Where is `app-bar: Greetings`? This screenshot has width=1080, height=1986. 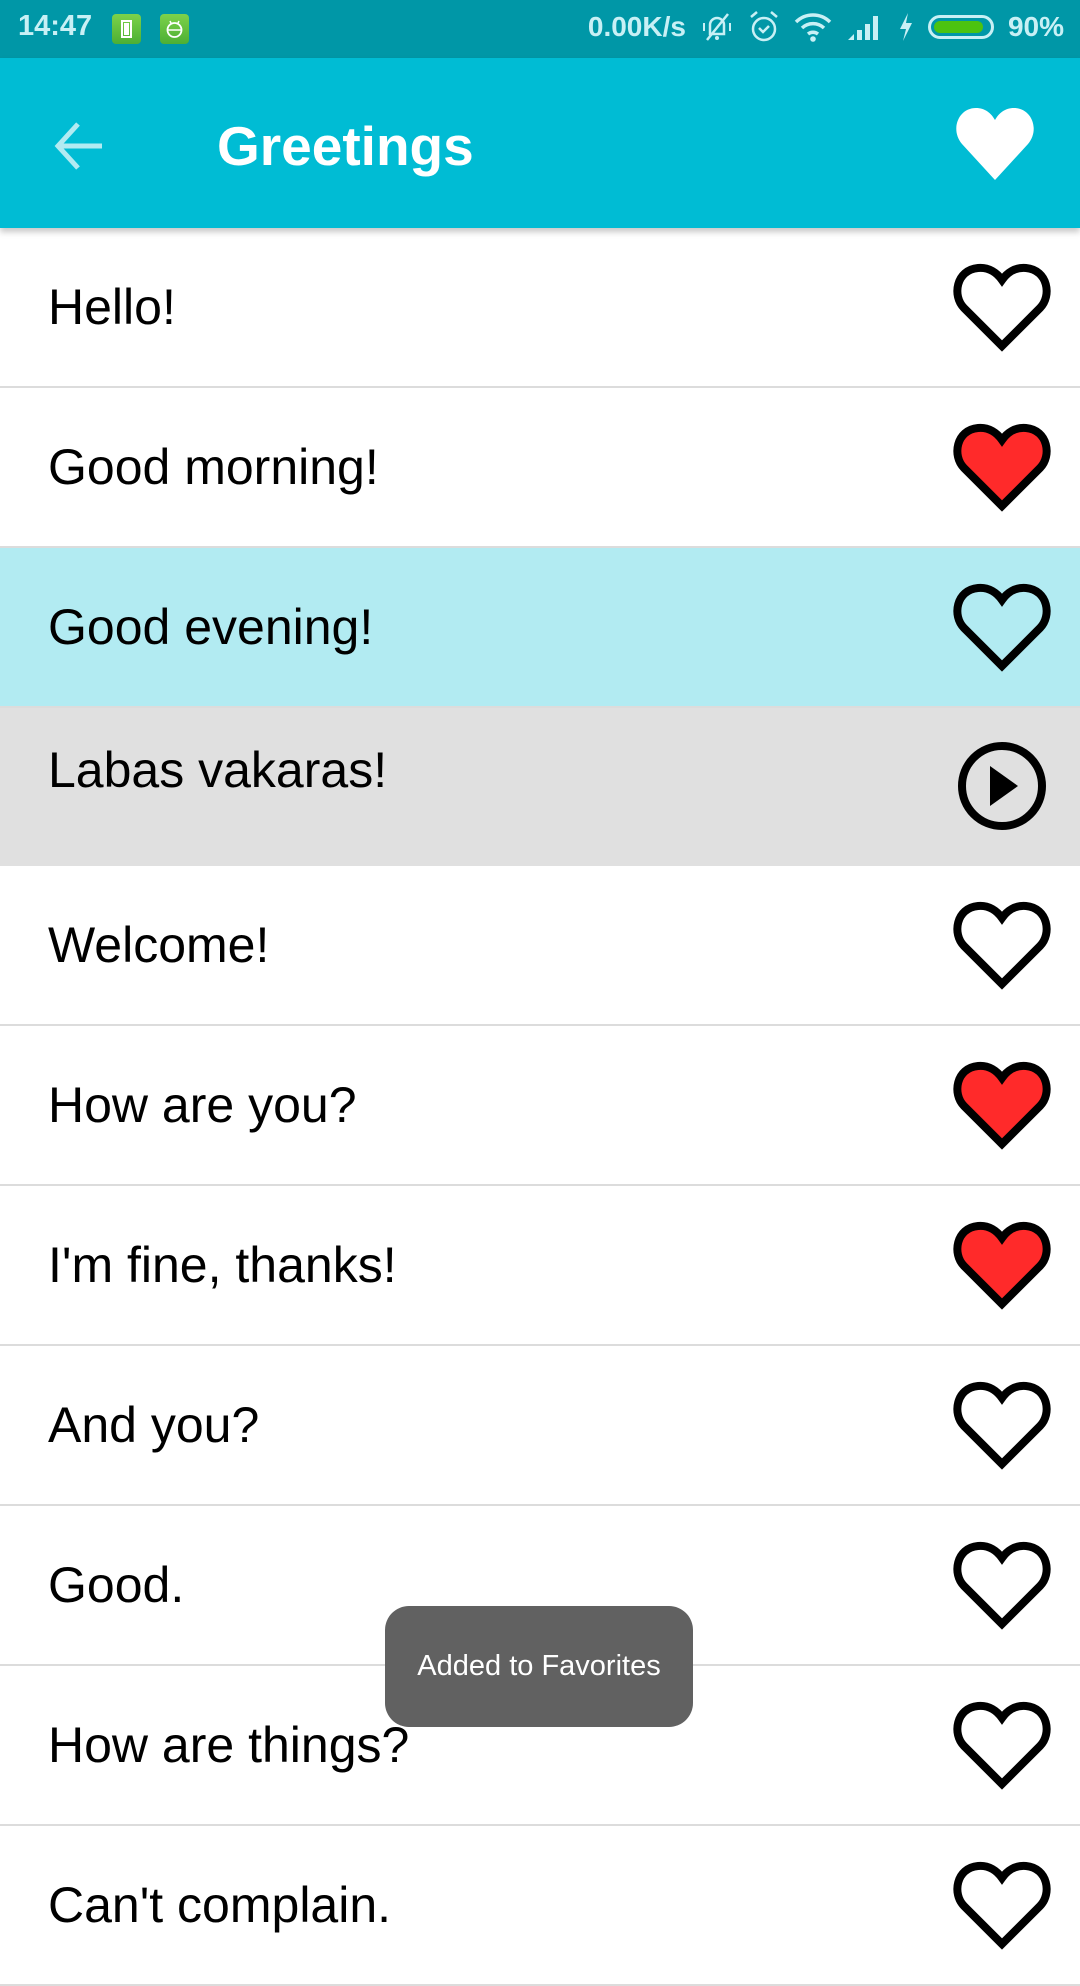
app-bar: Greetings is located at coordinates (540, 143).